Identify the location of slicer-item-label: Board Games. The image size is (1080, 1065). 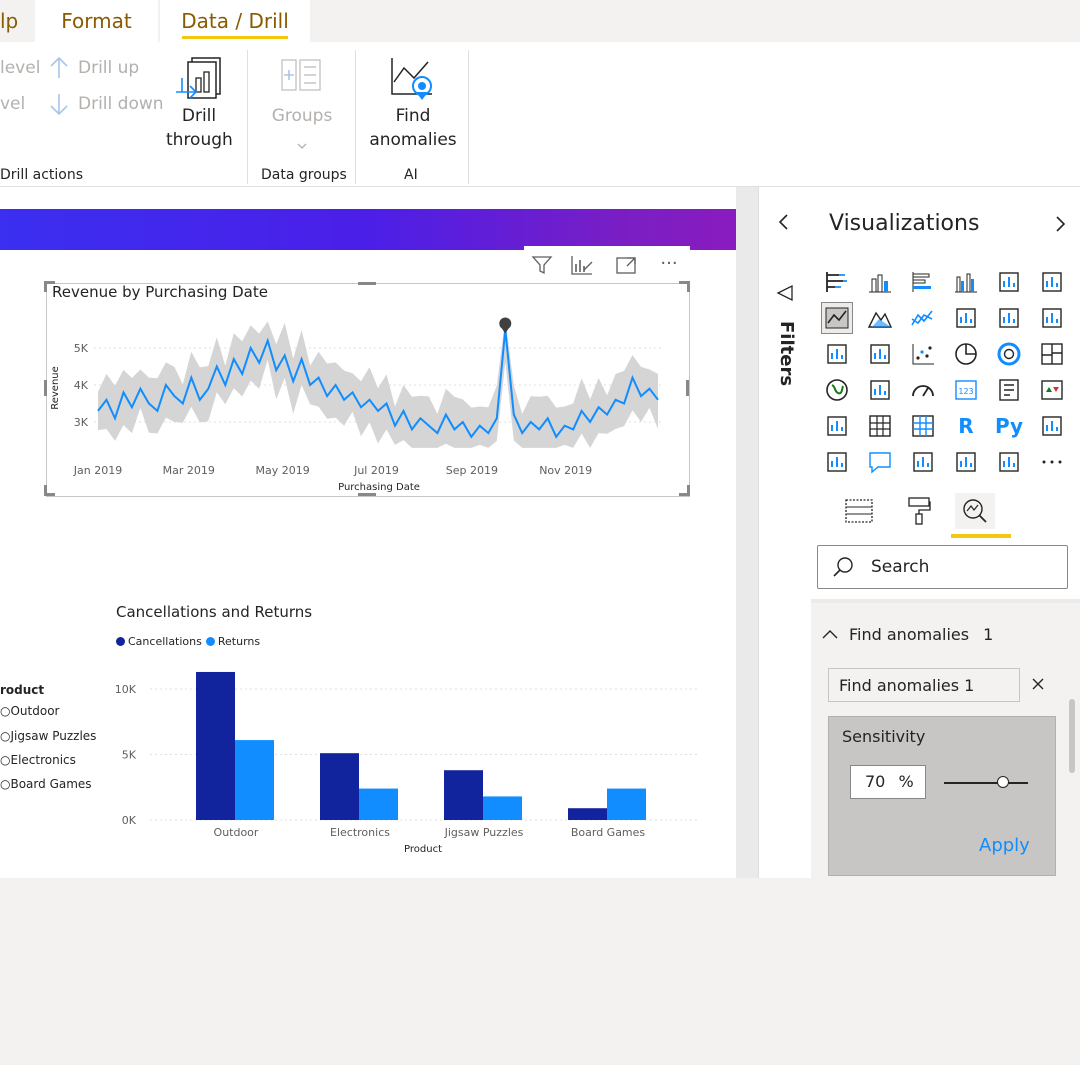
(51, 784).